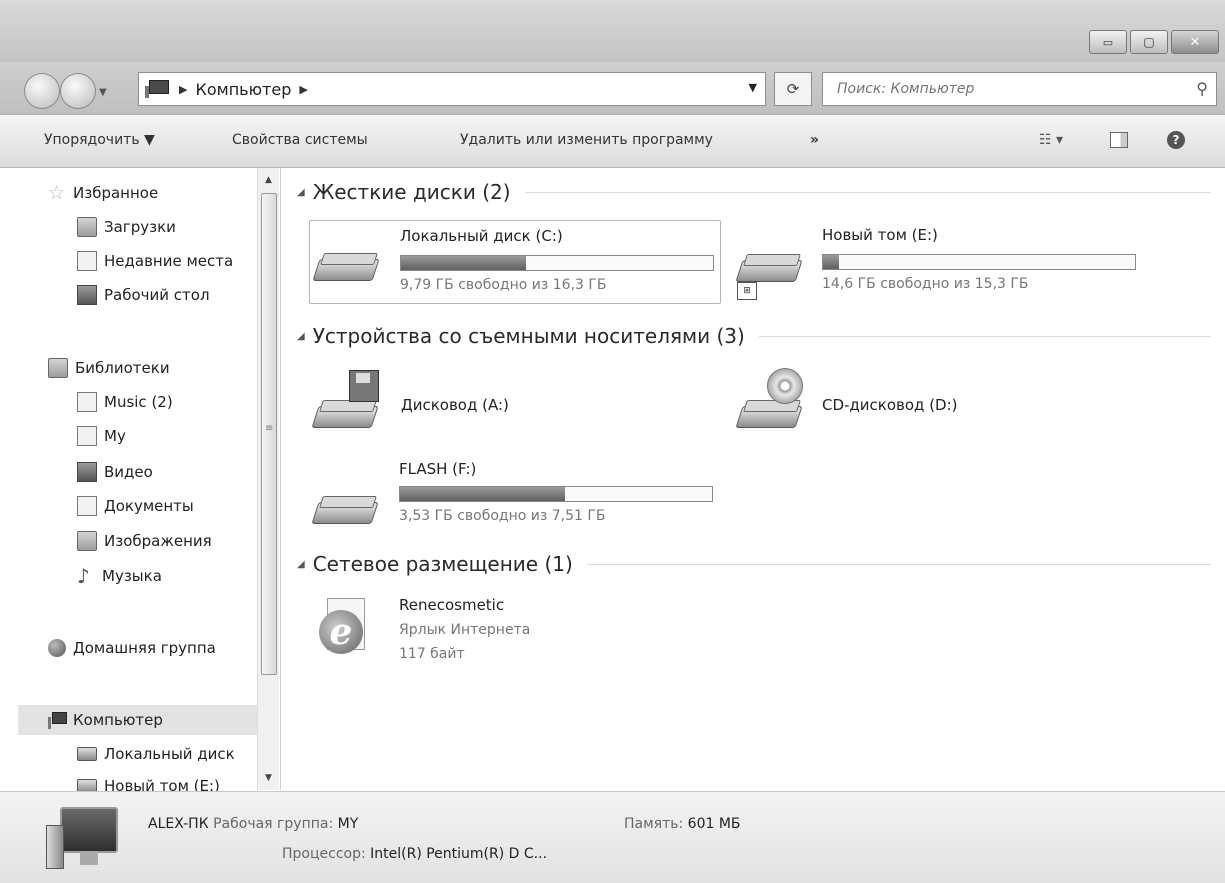 This screenshot has width=1225, height=883. What do you see at coordinates (753, 87) in the screenshot?
I see `address-dropdown-icon: ▼` at bounding box center [753, 87].